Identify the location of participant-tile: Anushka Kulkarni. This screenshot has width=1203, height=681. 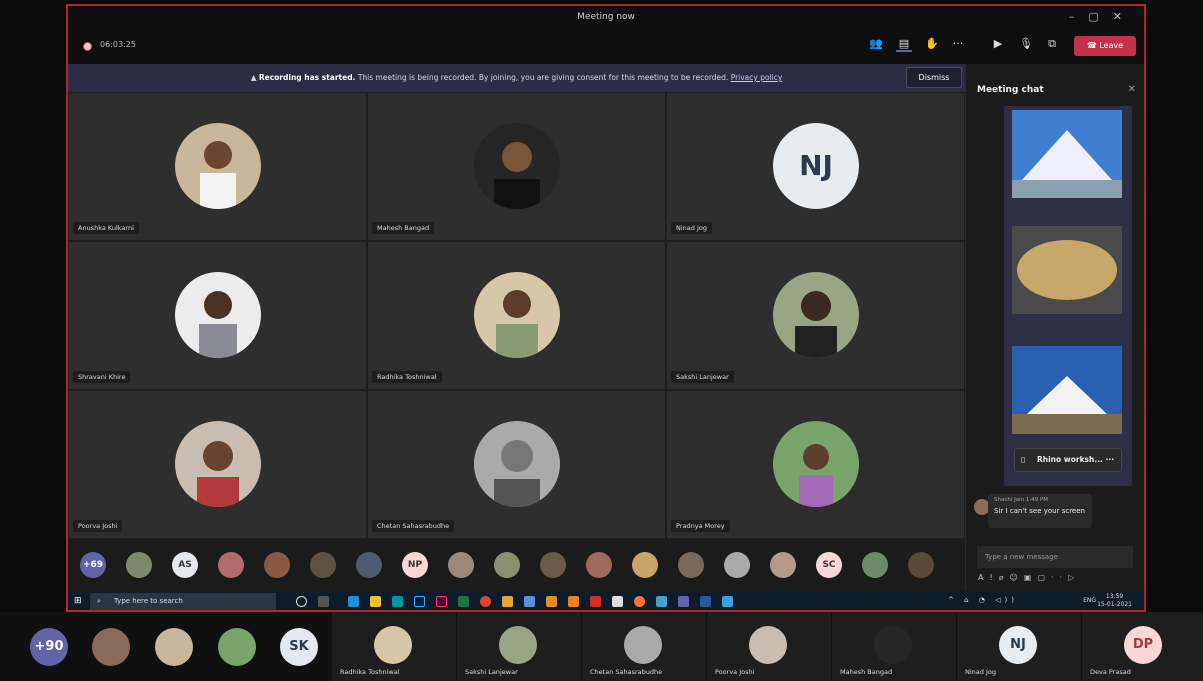
(217, 166).